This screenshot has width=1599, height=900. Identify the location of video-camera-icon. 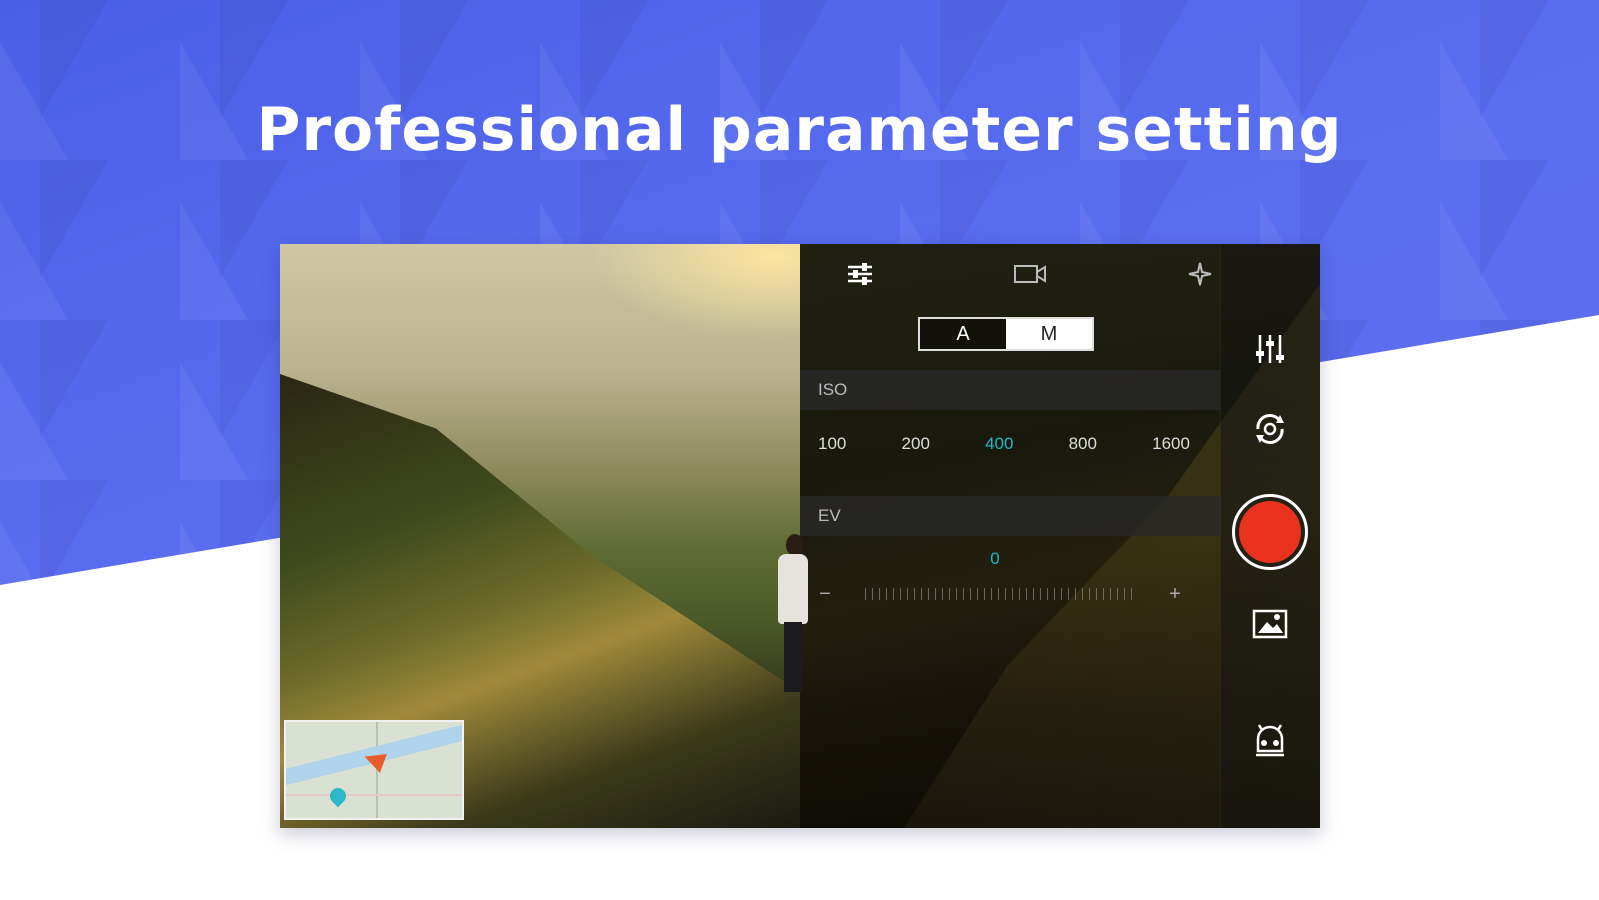
(1030, 274).